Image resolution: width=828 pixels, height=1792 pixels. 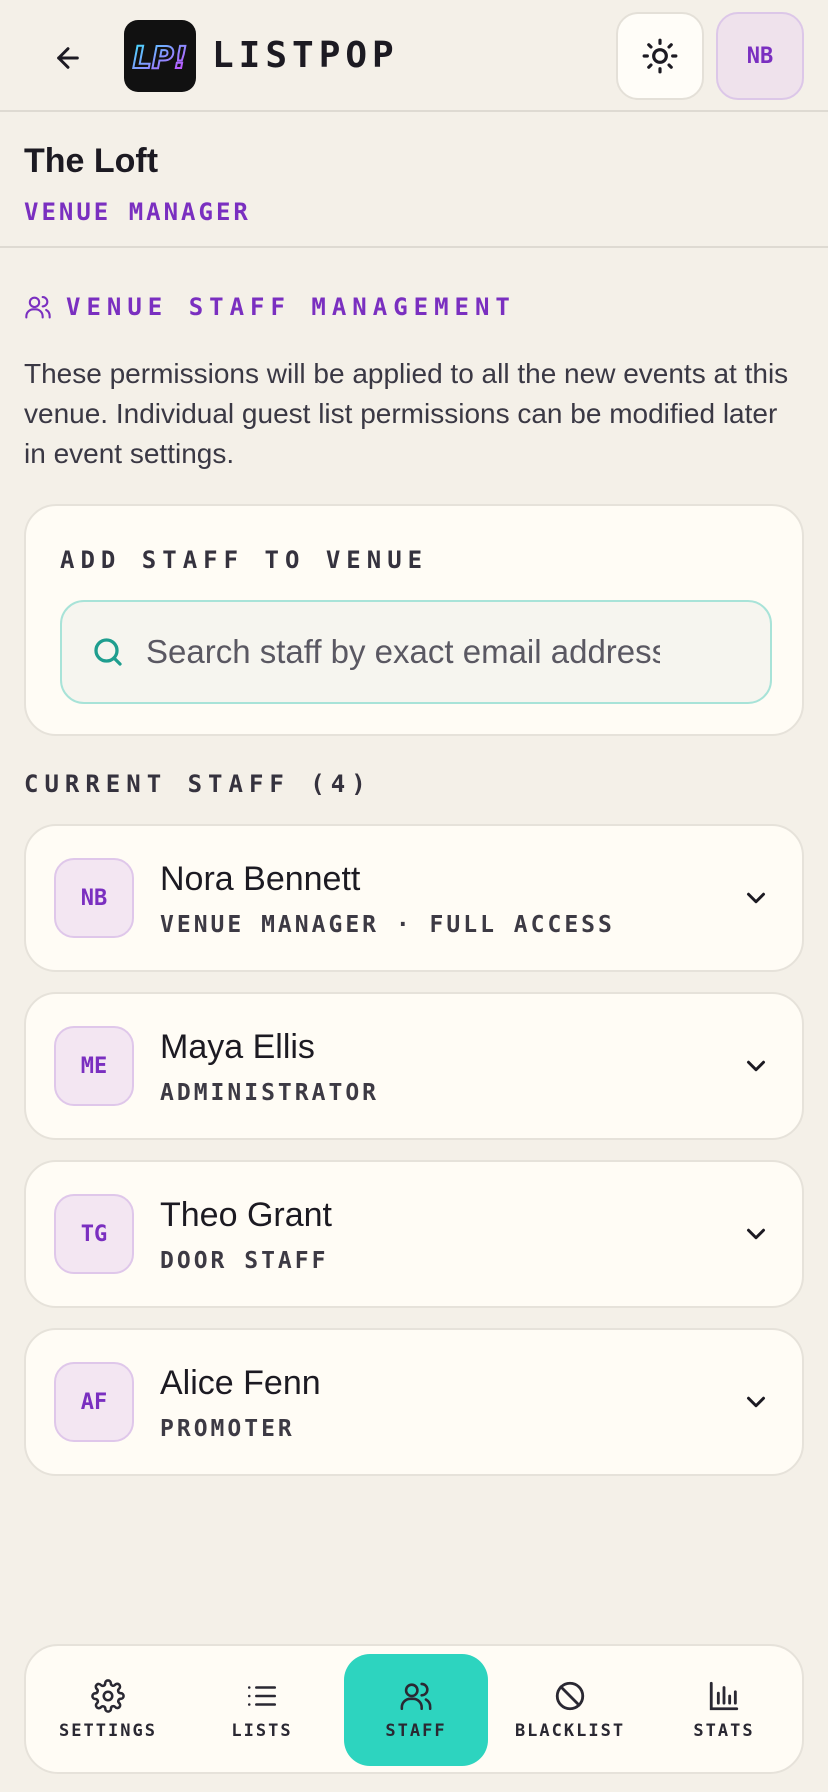 What do you see at coordinates (291, 307) in the screenshot?
I see `section-title: VENUE STAFF MANAGEMENT` at bounding box center [291, 307].